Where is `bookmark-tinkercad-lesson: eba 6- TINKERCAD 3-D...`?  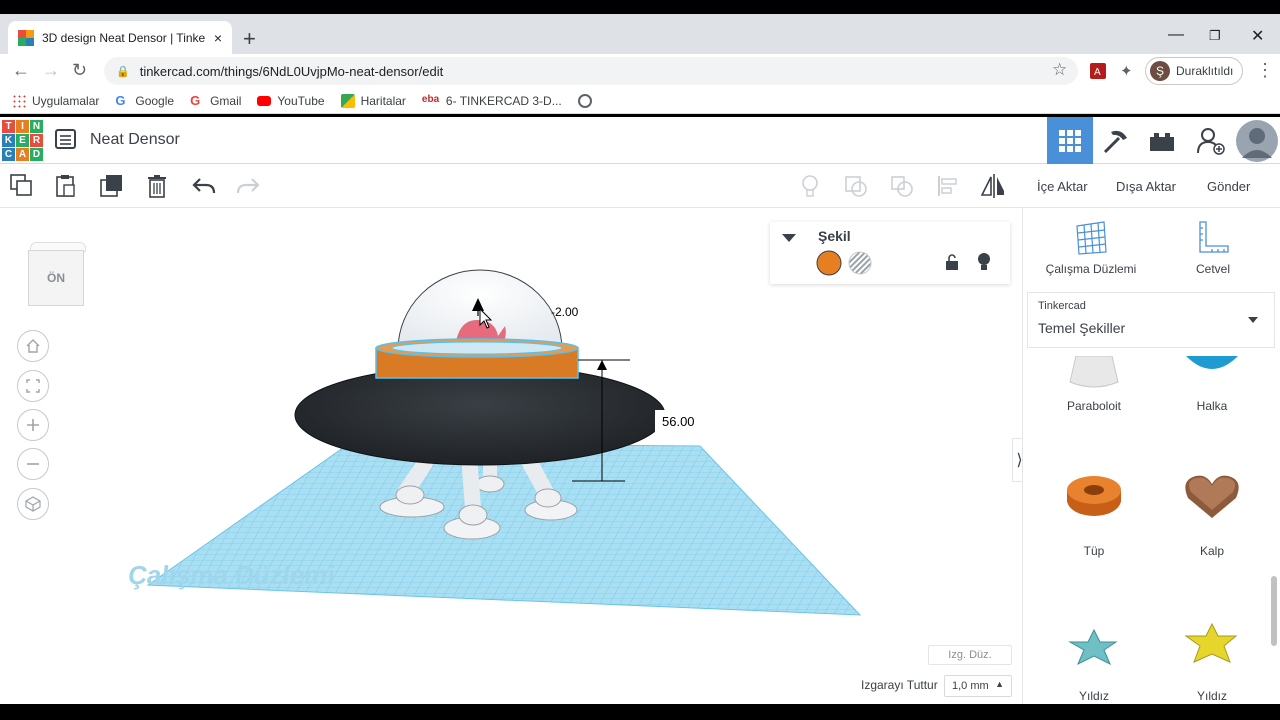 bookmark-tinkercad-lesson: eba 6- TINKERCAD 3-D... is located at coordinates (492, 101).